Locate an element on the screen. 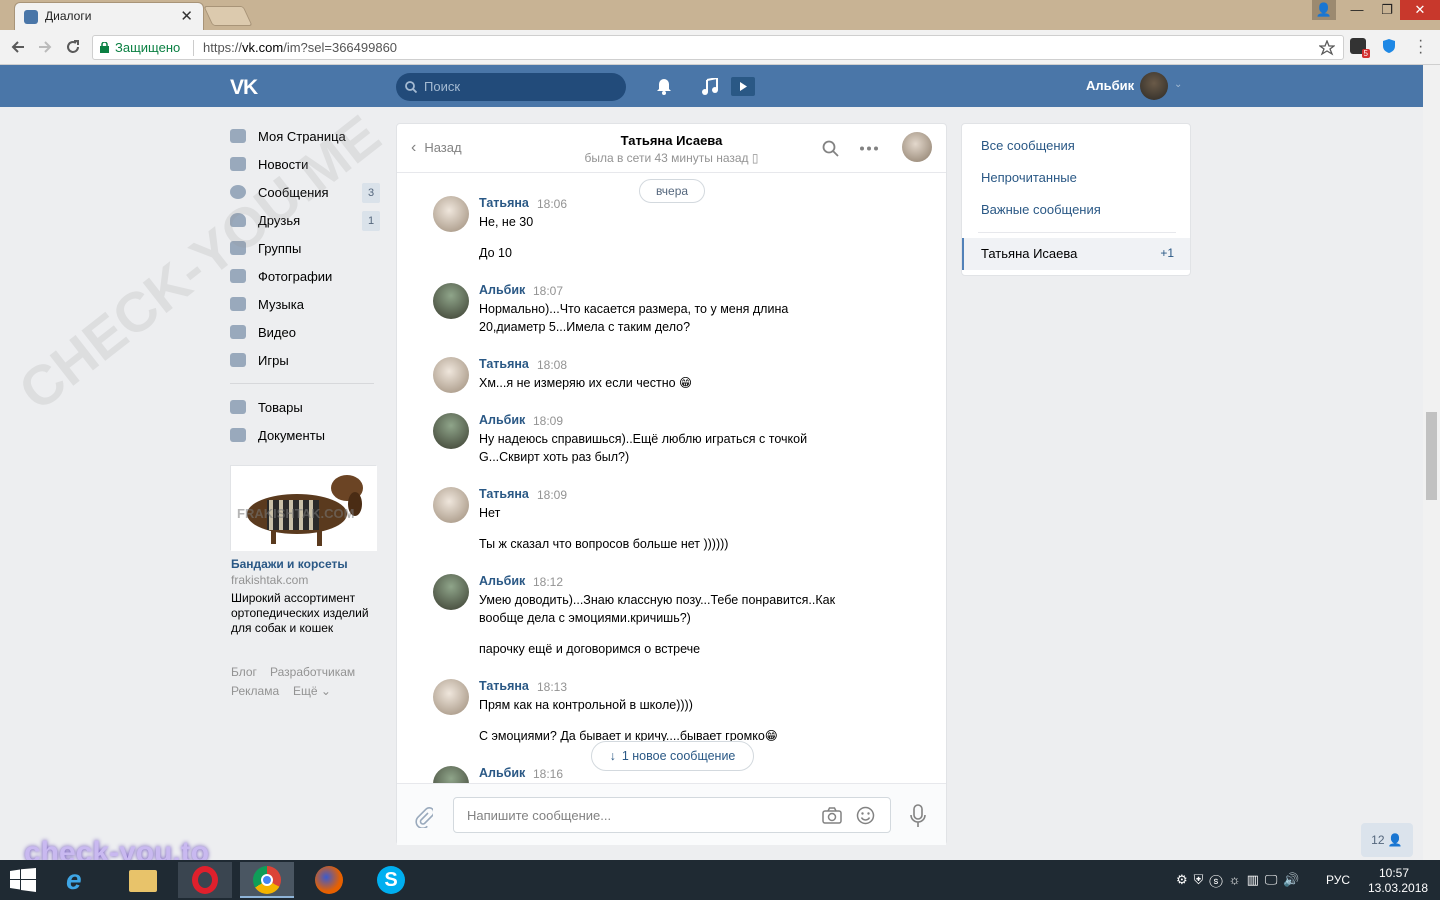 Image resolution: width=1440 pixels, height=900 pixels. clock-date: 13.03.2018 is located at coordinates (1398, 888).